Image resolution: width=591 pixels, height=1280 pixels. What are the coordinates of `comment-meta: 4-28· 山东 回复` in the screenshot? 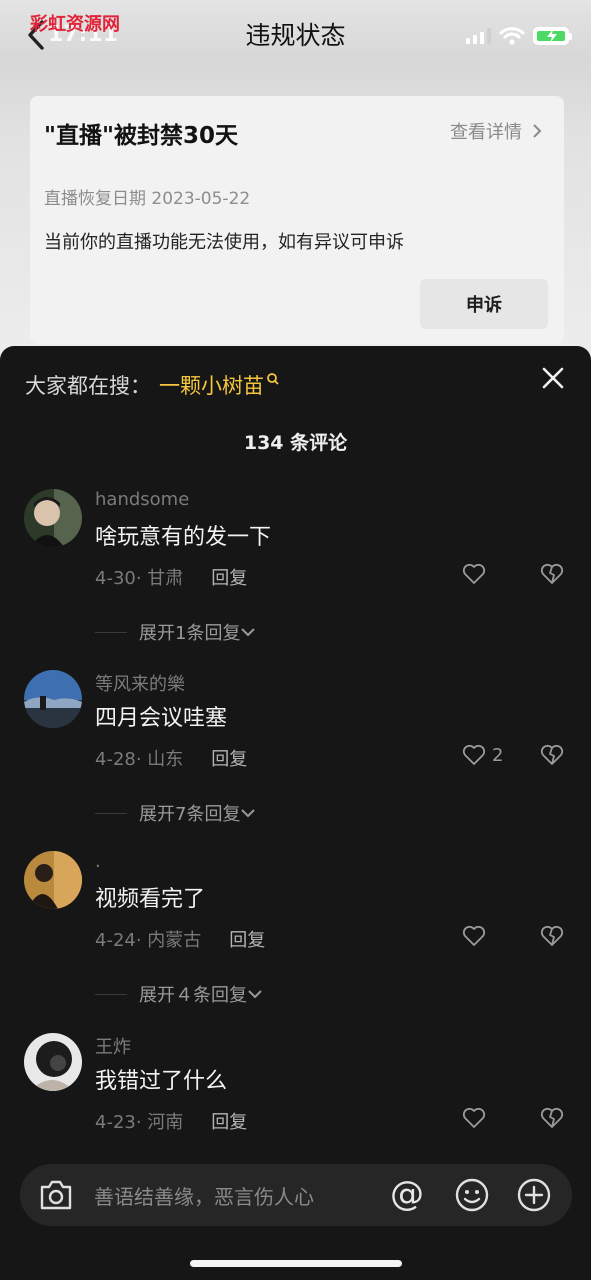 It's located at (171, 758).